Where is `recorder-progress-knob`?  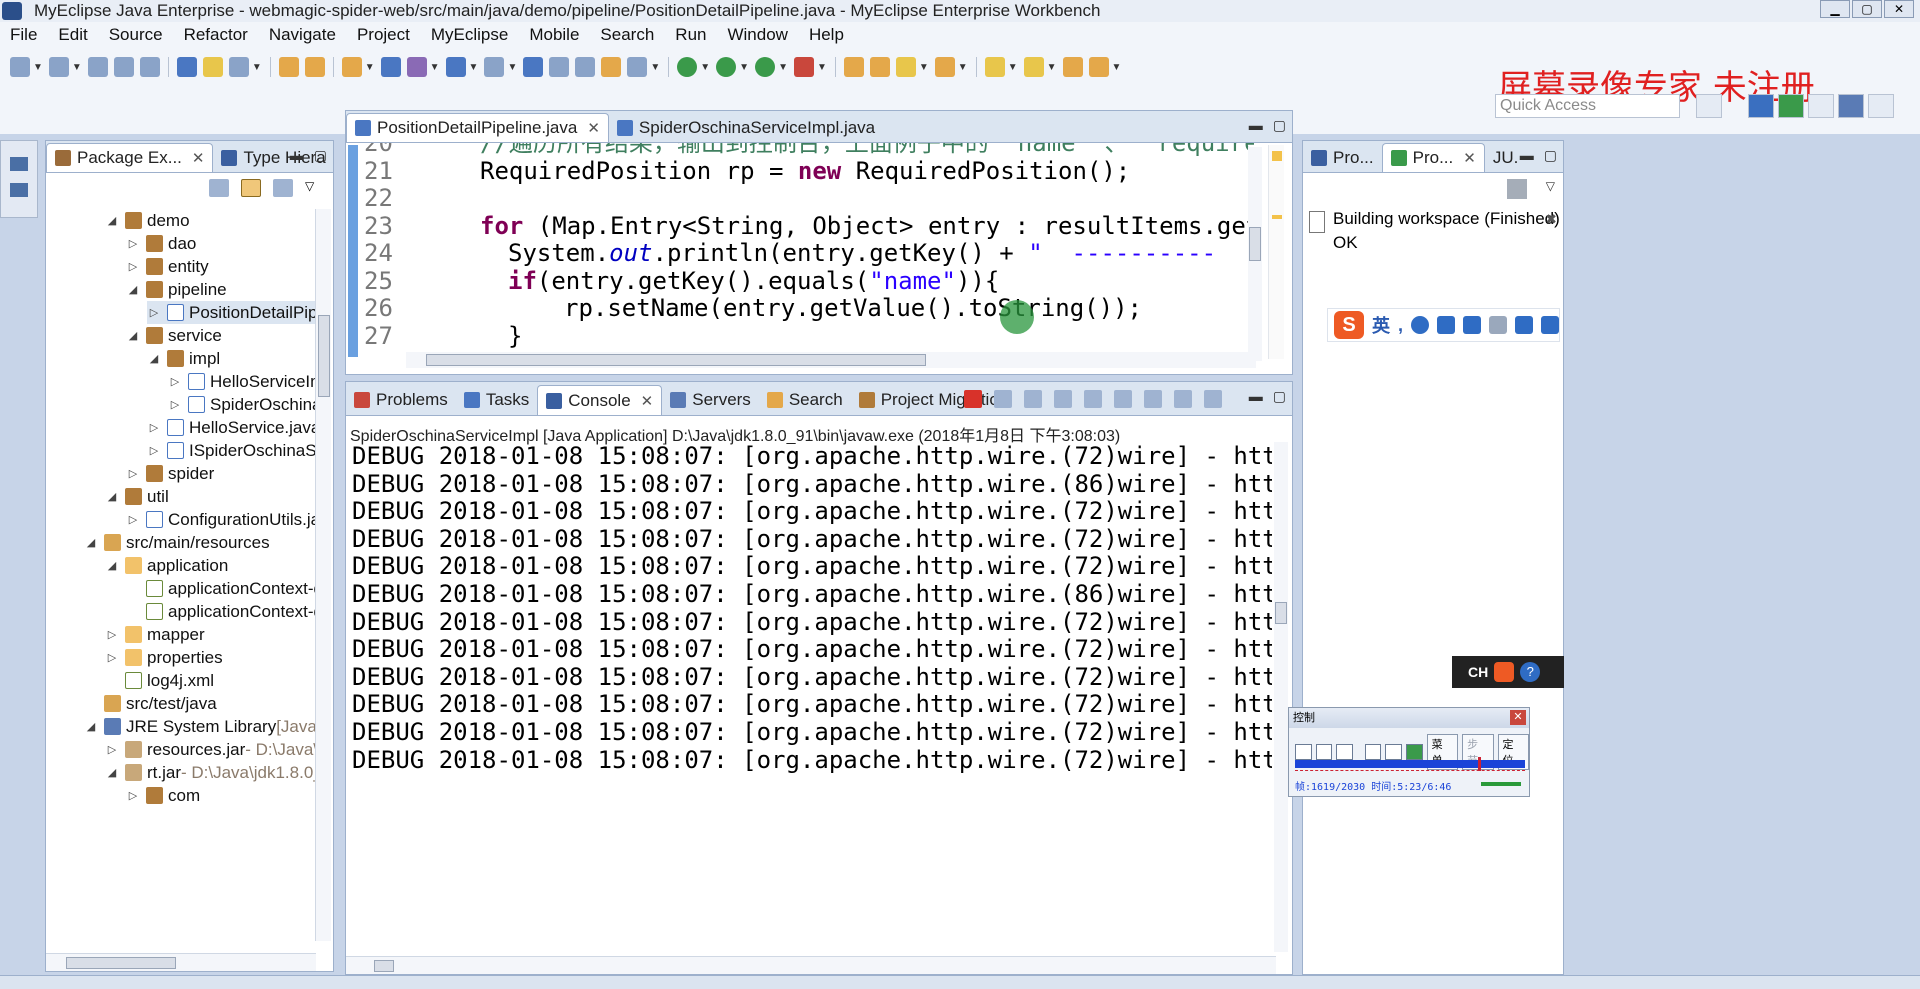
recorder-progress-knob is located at coordinates (1480, 764).